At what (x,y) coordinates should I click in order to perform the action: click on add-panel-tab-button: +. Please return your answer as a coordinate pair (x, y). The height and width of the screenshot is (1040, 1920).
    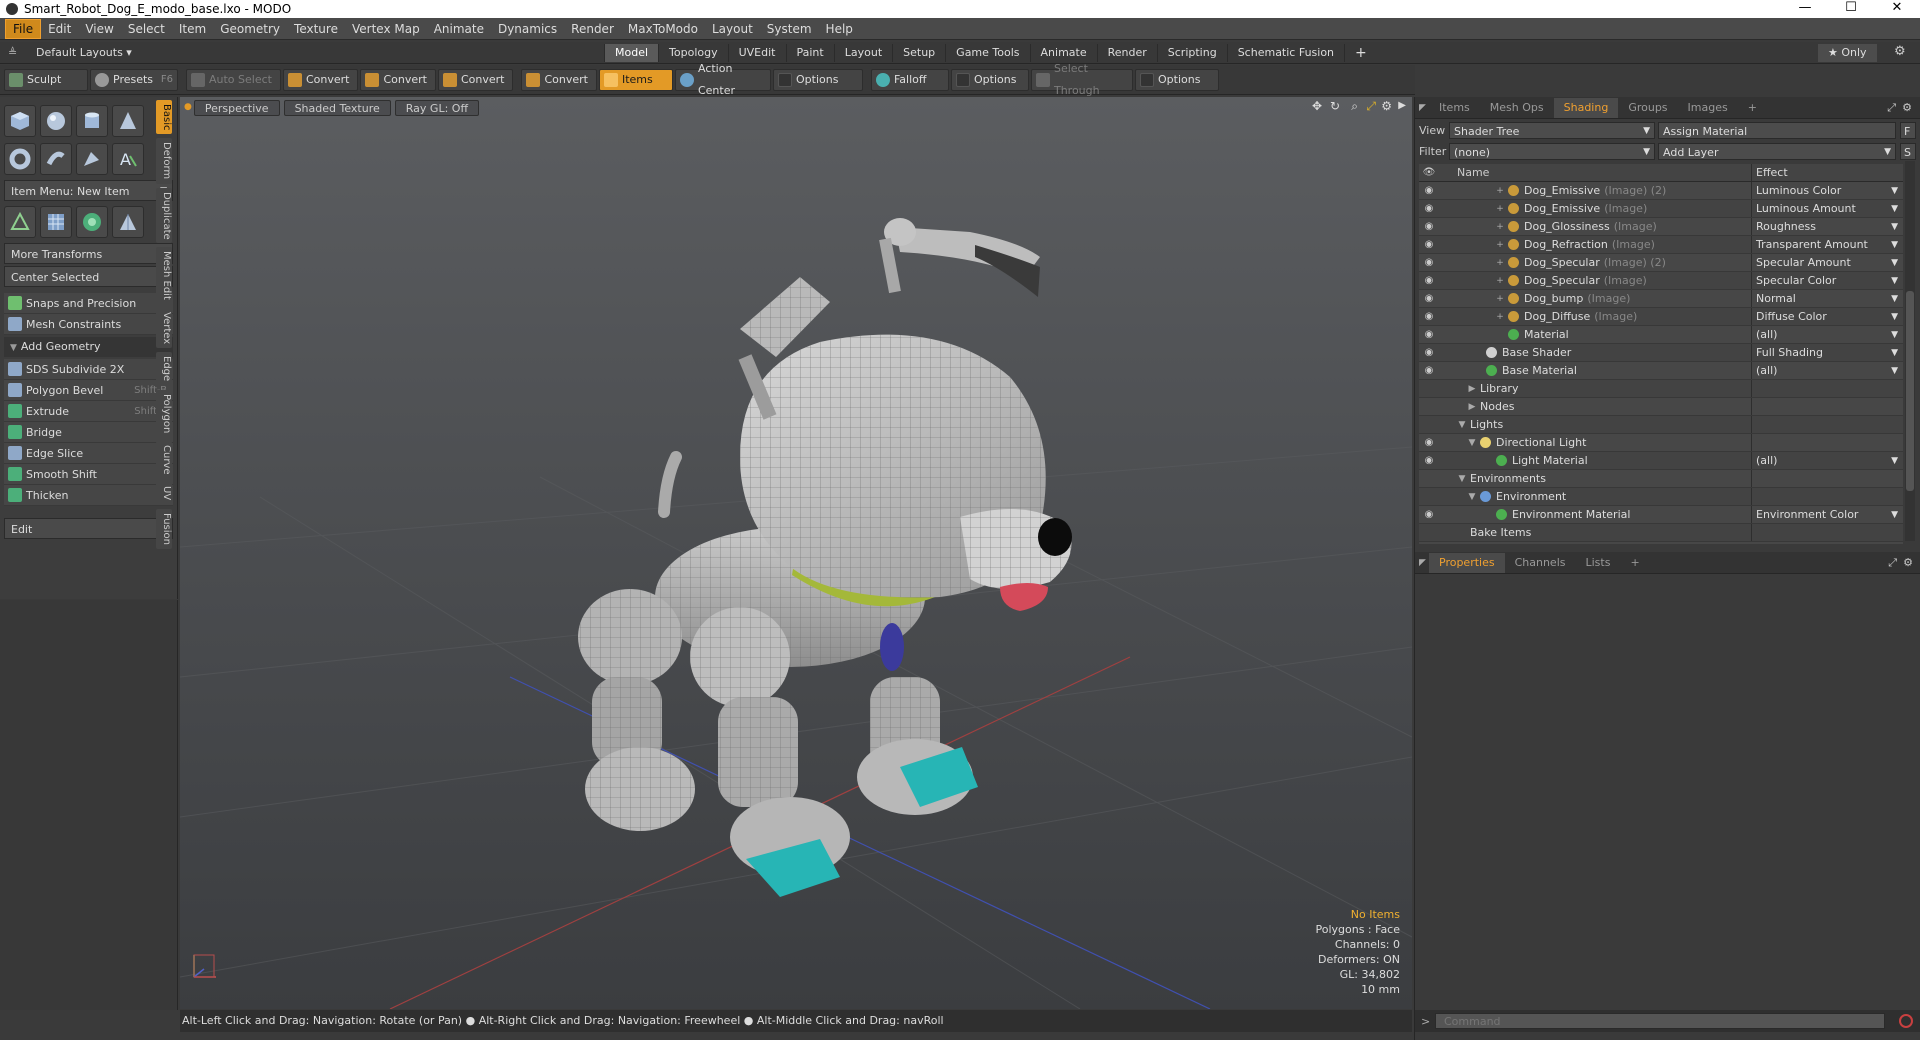
    Looking at the image, I should click on (1752, 108).